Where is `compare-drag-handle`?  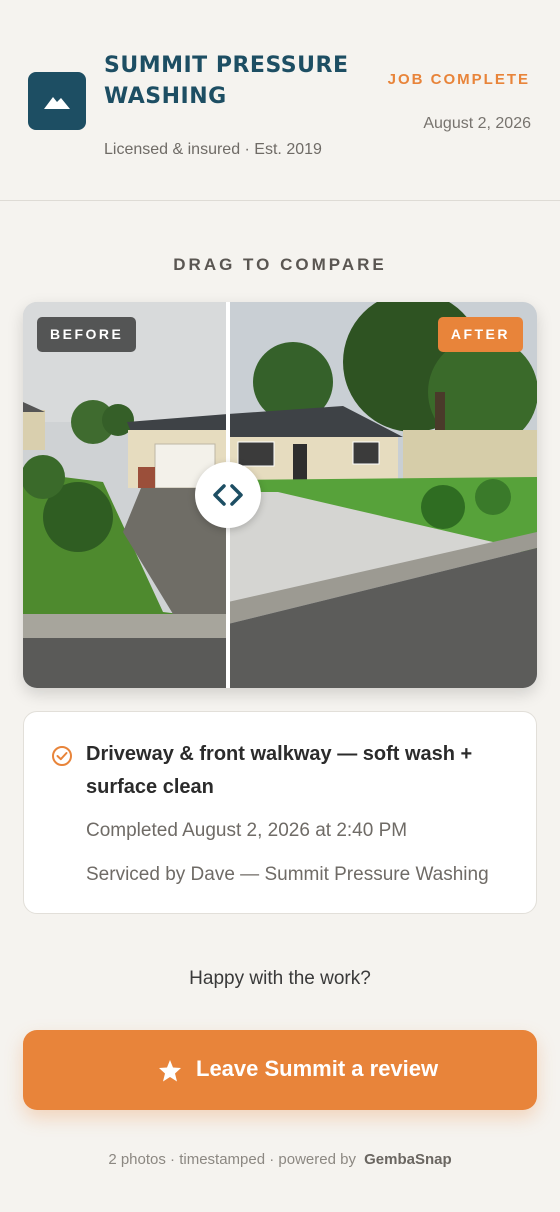
compare-drag-handle is located at coordinates (228, 495).